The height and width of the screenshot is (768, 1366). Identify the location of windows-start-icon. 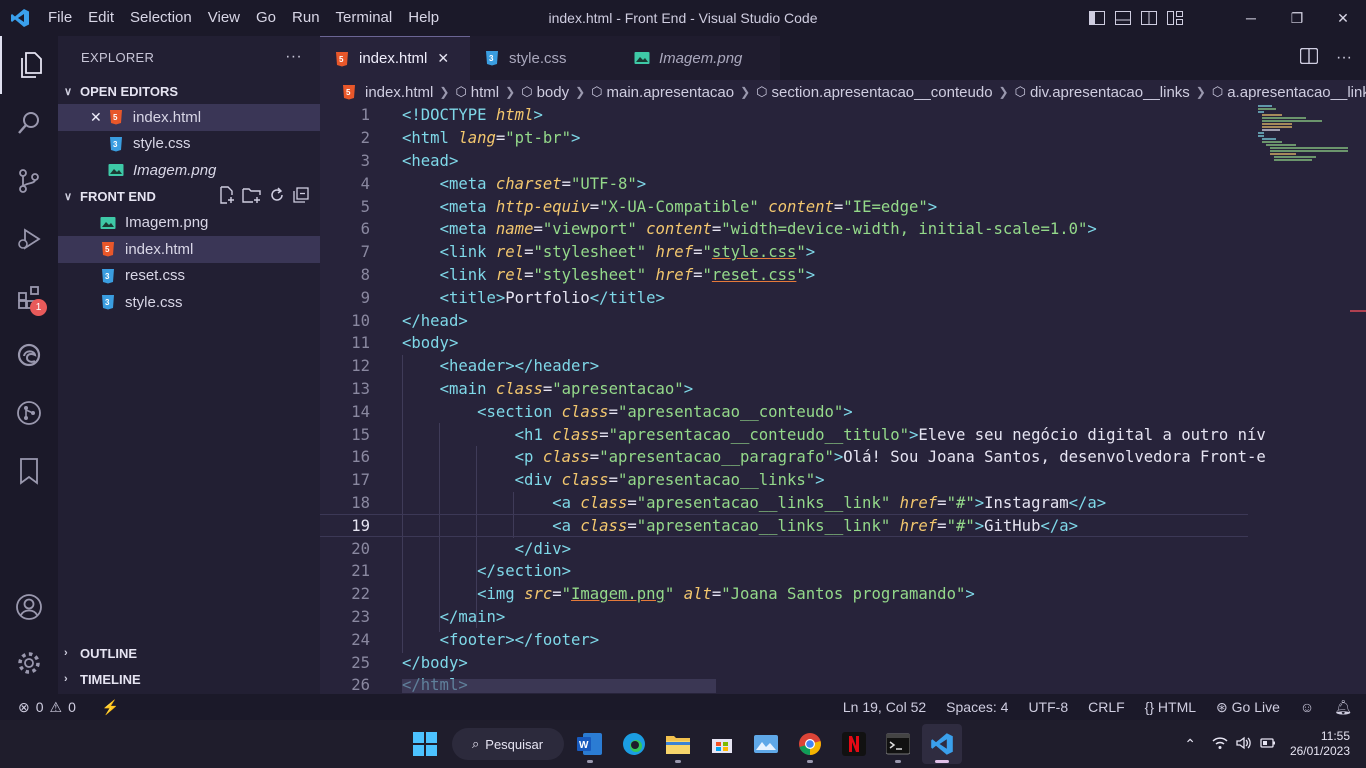
(425, 744).